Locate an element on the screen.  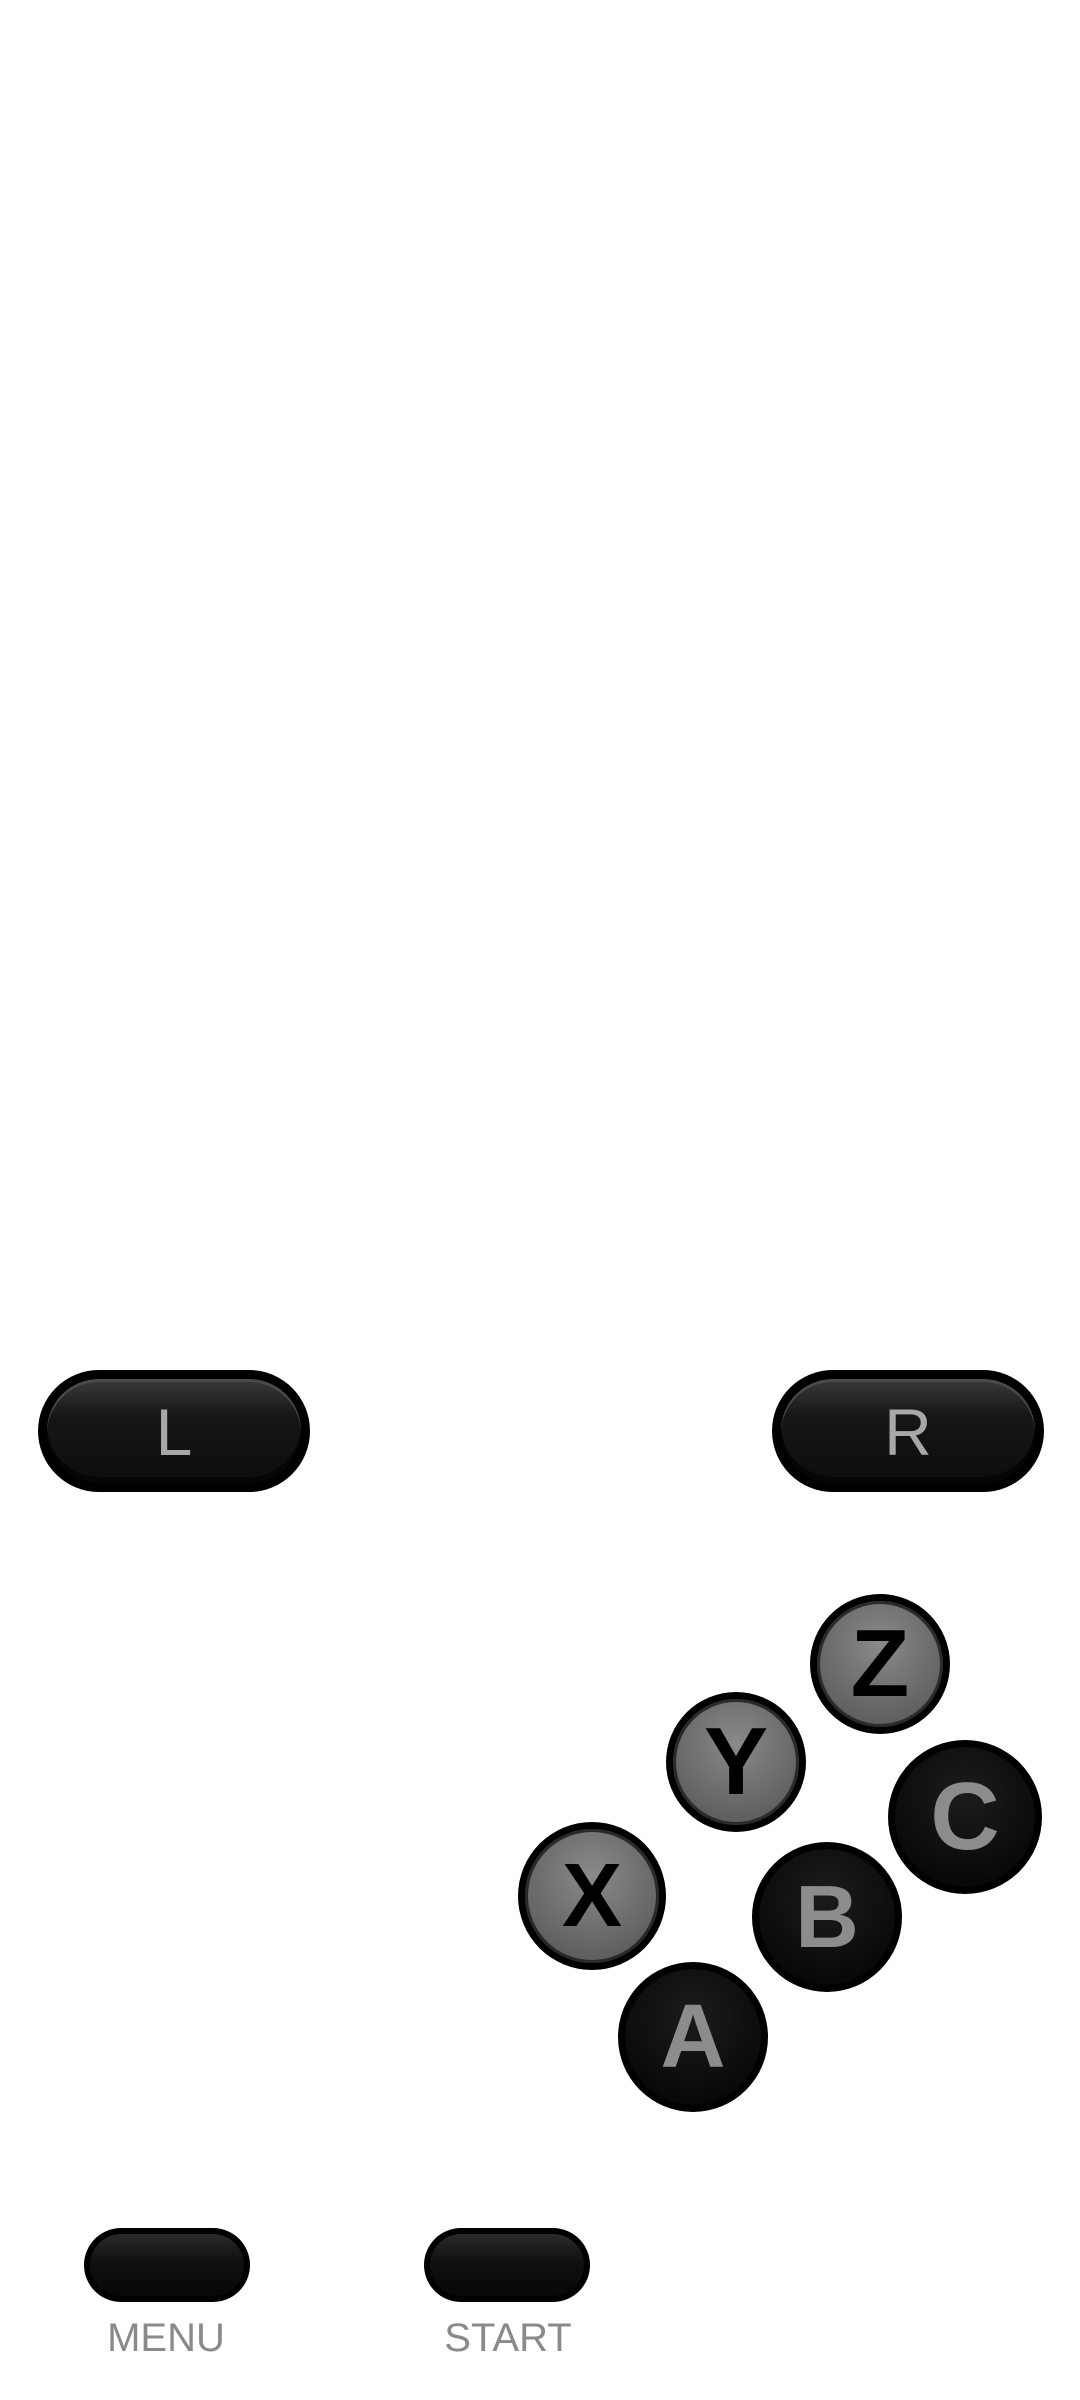
y-button: Y is located at coordinates (736, 1762).